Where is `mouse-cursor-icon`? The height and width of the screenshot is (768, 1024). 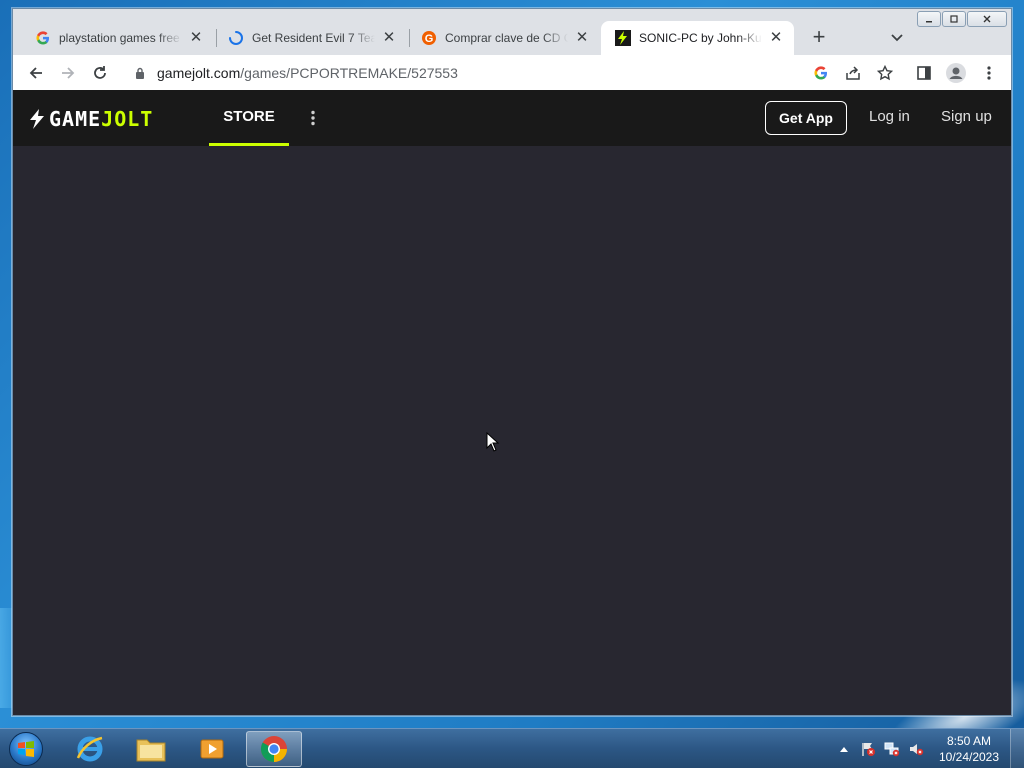 mouse-cursor-icon is located at coordinates (493, 442).